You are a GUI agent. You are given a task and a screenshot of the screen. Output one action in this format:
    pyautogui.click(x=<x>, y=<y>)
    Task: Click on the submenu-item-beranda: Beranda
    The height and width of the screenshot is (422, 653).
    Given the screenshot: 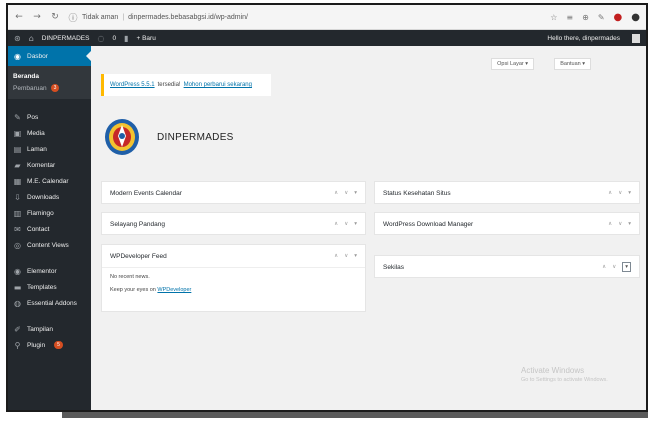 What is the action you would take?
    pyautogui.click(x=52, y=76)
    